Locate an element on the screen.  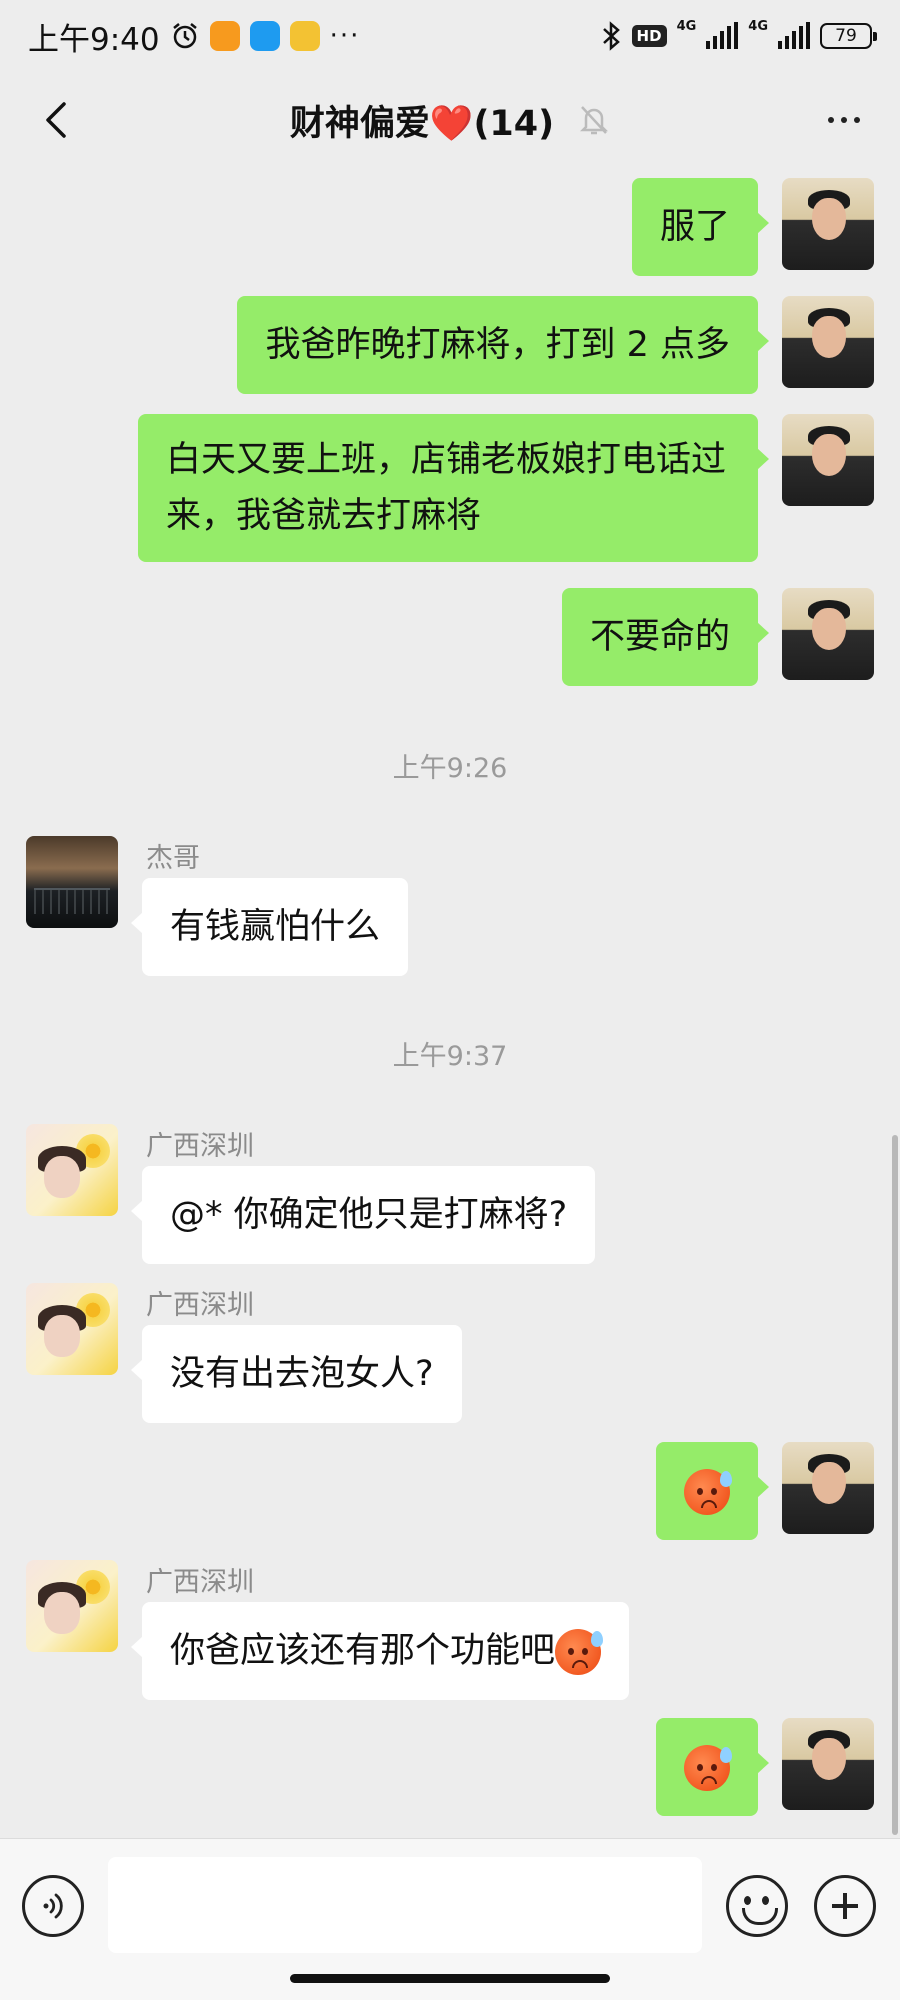
more-options-button is located at coordinates (844, 120).